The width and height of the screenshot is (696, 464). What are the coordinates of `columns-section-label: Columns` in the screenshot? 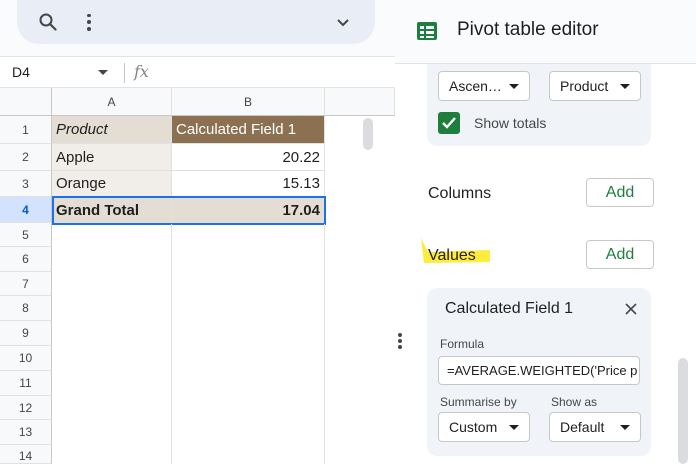 It's located at (460, 193).